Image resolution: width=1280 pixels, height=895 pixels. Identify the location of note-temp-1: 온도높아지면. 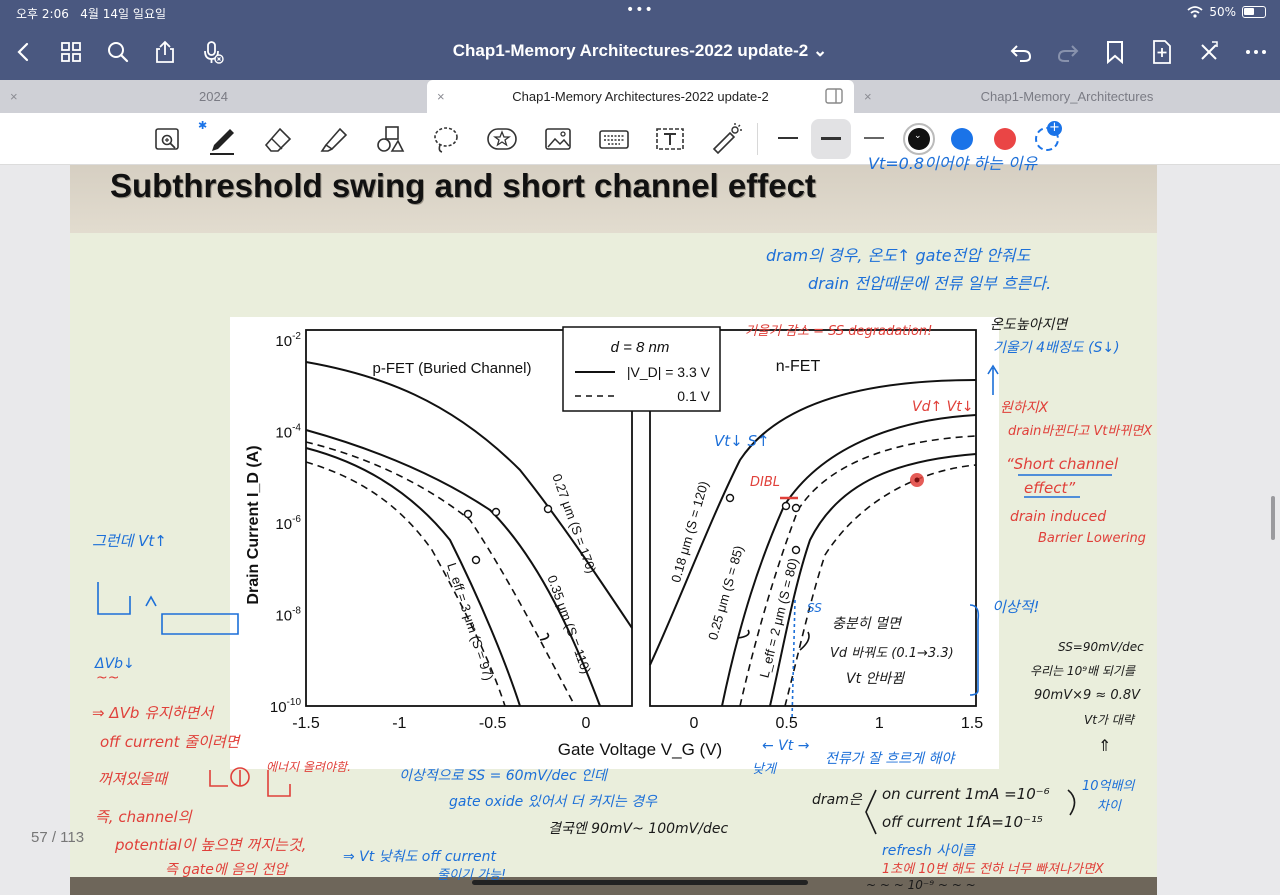
(1029, 325).